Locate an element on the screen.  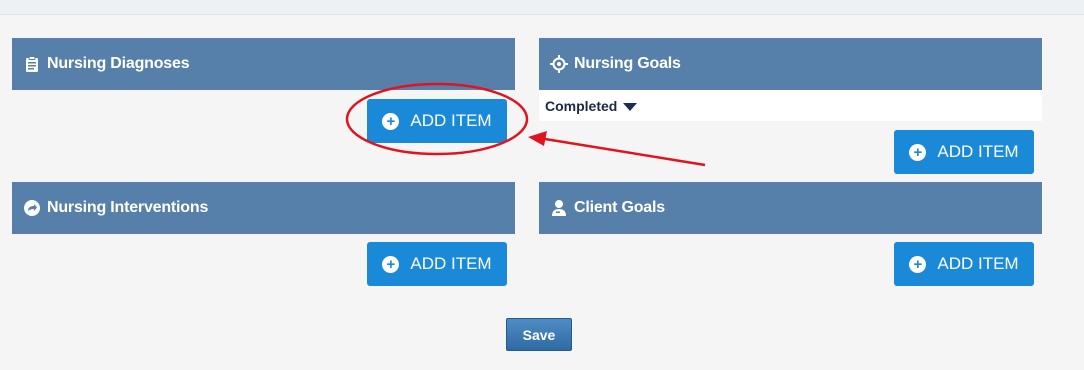
save-button: Save is located at coordinates (539, 334).